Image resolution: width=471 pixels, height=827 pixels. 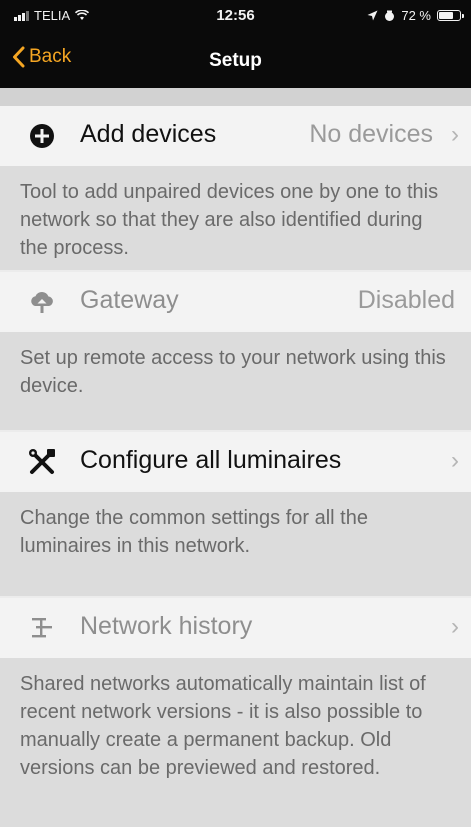 What do you see at coordinates (372, 15) in the screenshot?
I see `location-arrow-icon` at bounding box center [372, 15].